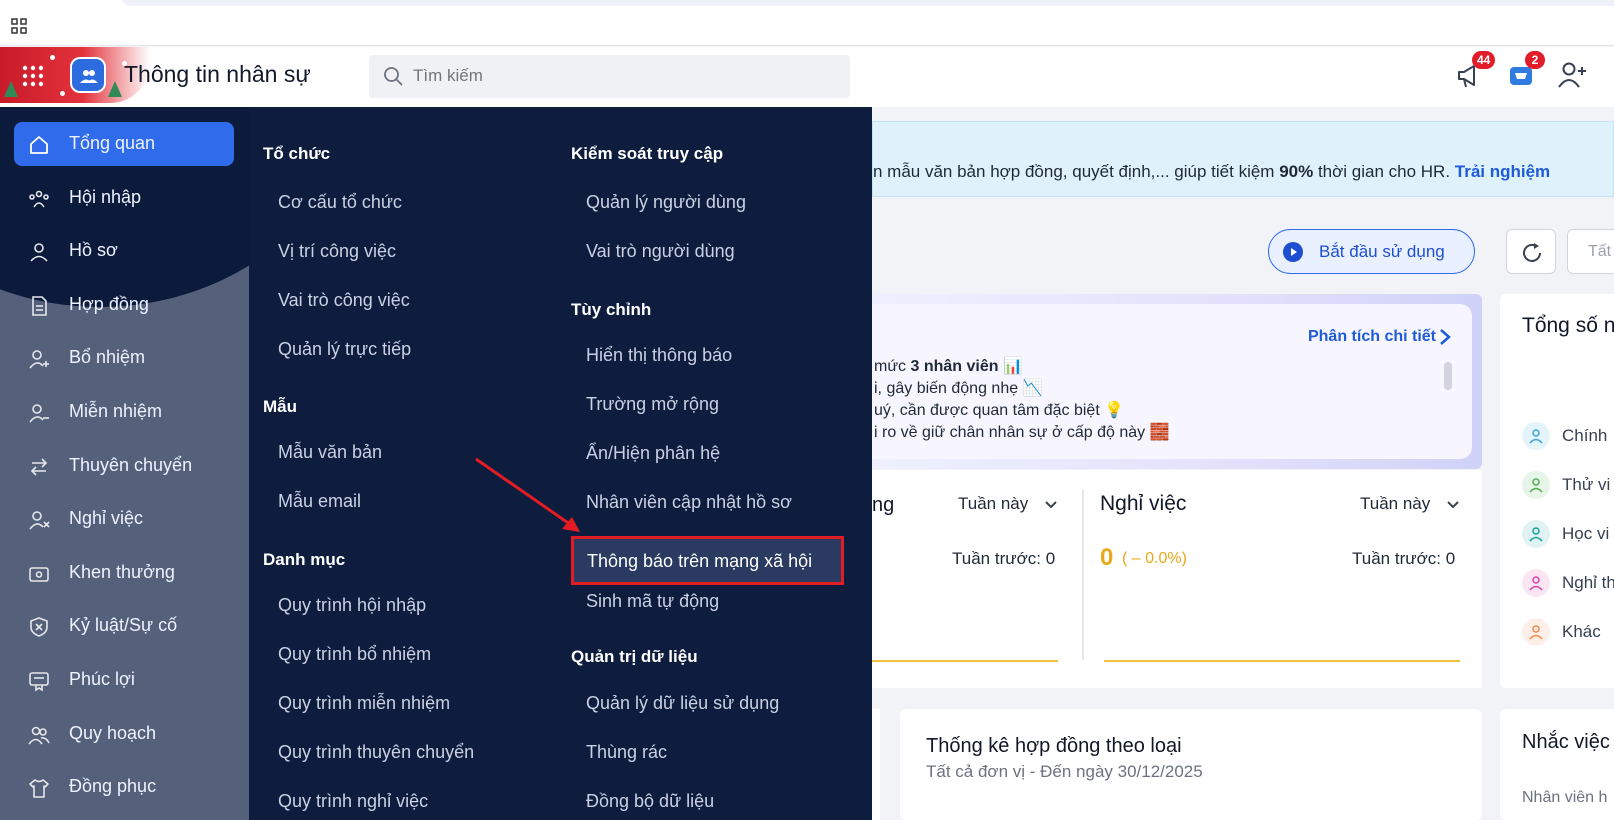 The image size is (1614, 820). I want to click on prev-week-left: Tuần trước: 0, so click(1004, 558).